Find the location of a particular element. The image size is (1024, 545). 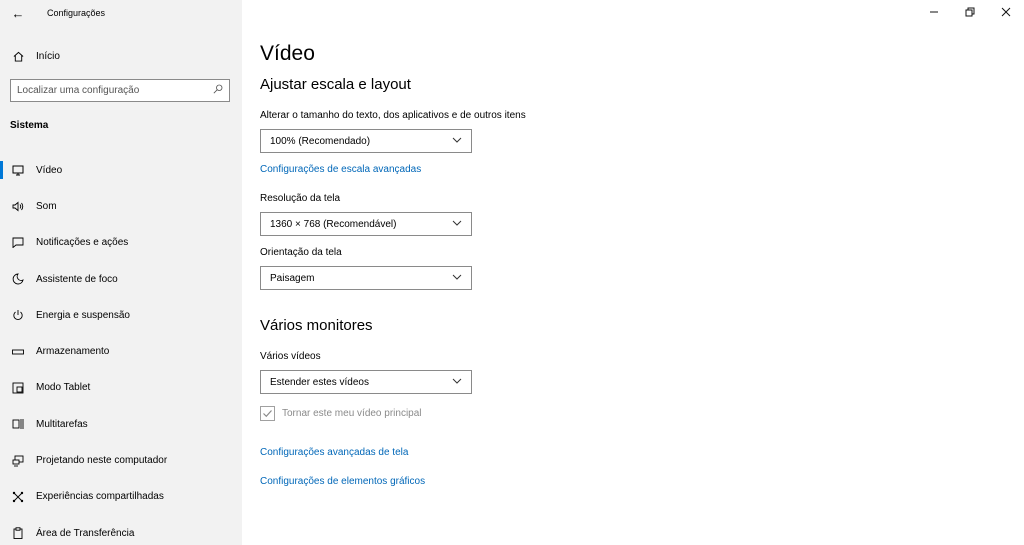

storage-icon is located at coordinates (18, 352).